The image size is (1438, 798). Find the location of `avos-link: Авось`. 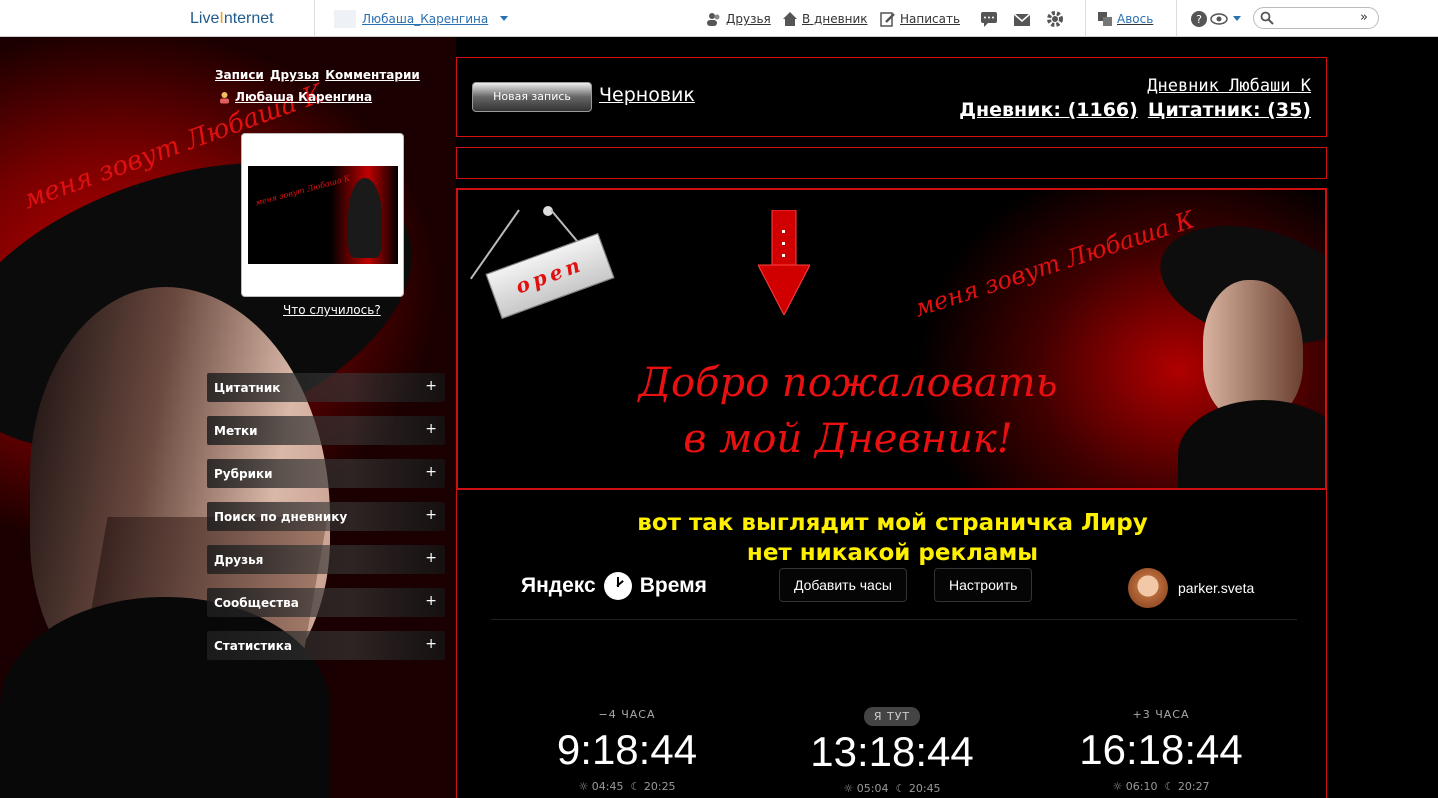

avos-link: Авось is located at coordinates (1125, 19).